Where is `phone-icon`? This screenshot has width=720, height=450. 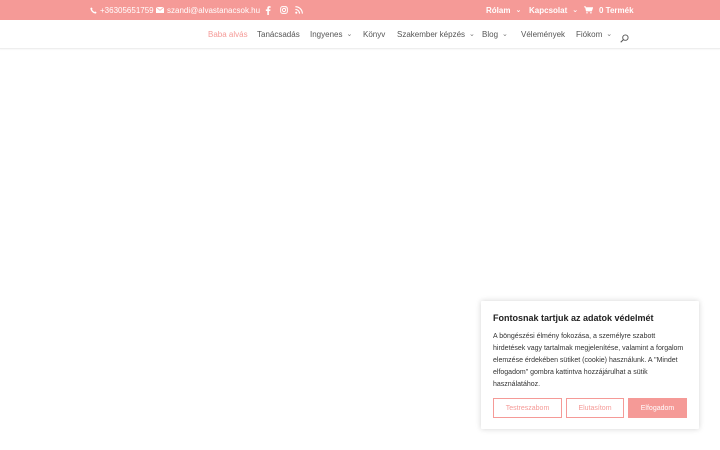
phone-icon is located at coordinates (93, 10).